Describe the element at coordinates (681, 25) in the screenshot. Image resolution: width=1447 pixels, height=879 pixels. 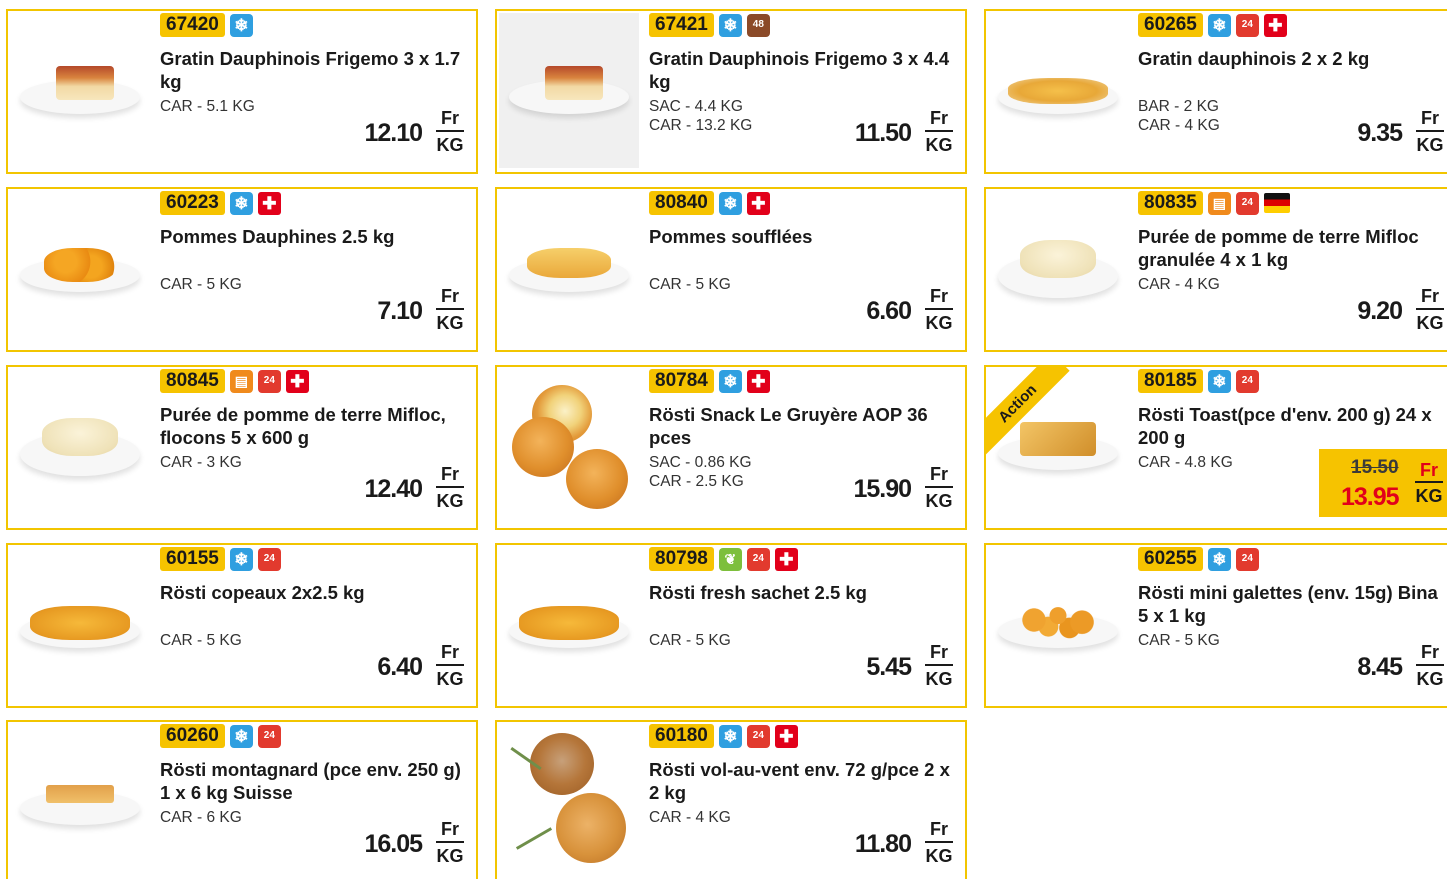
I see `article-code: 67421` at that location.